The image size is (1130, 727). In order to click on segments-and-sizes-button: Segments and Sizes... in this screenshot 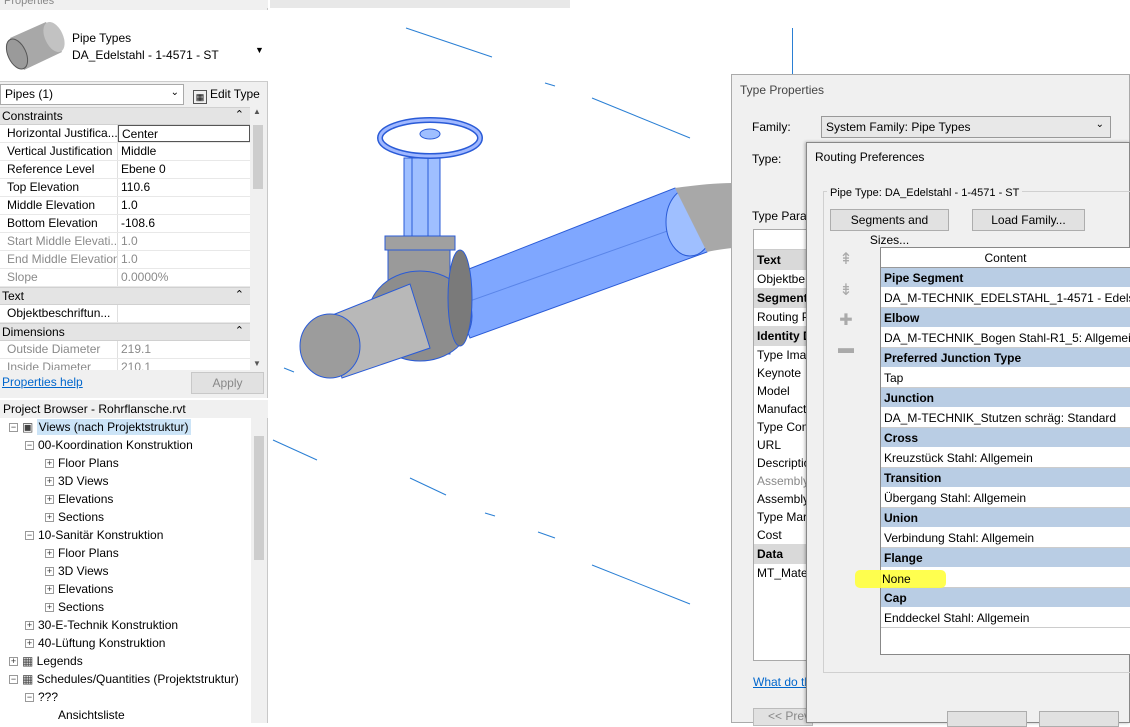, I will do `click(889, 228)`.